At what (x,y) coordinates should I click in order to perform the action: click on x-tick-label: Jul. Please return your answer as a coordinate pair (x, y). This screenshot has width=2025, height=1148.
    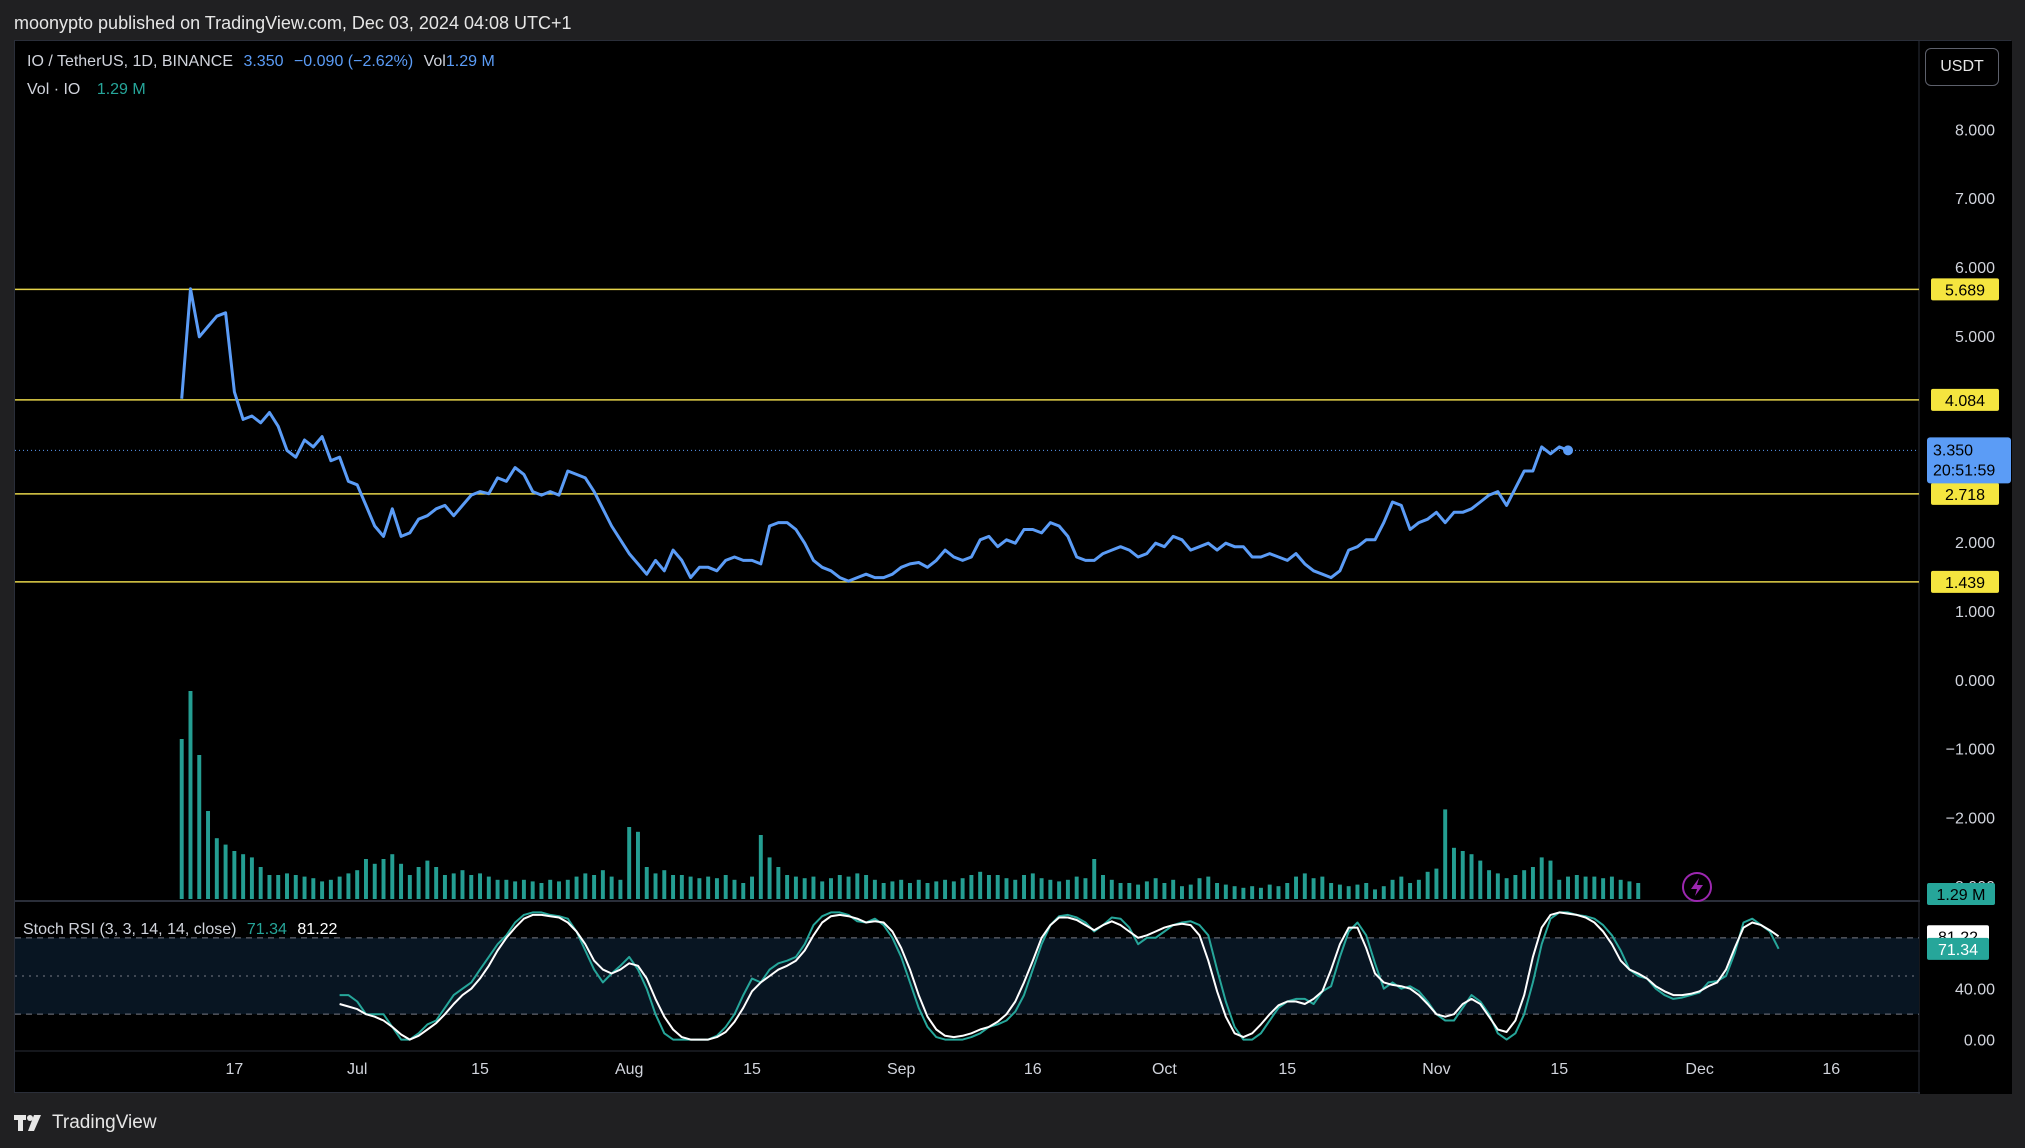
    Looking at the image, I should click on (357, 1069).